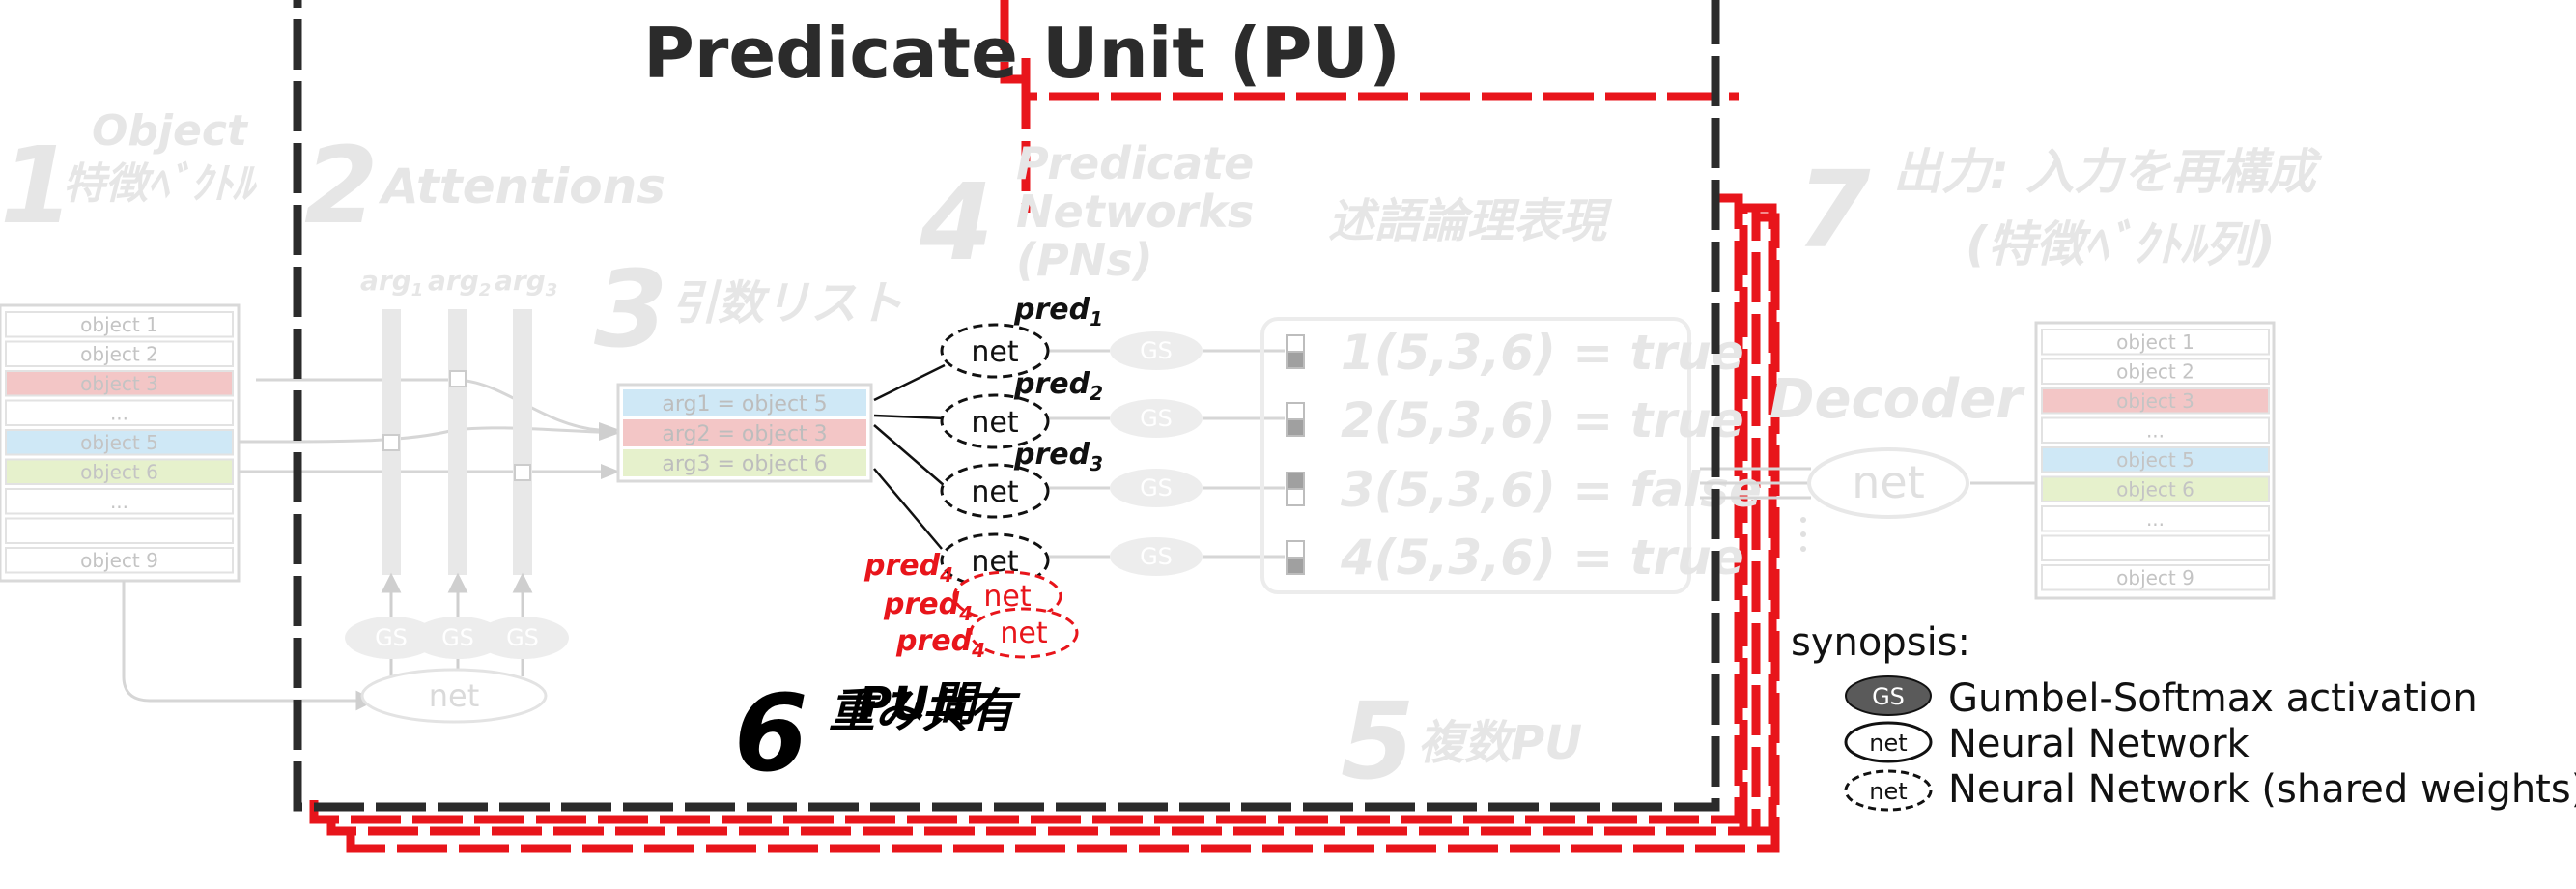 The image size is (2576, 889). I want to click on step-5-label: 5 複数PU, so click(1461, 741).